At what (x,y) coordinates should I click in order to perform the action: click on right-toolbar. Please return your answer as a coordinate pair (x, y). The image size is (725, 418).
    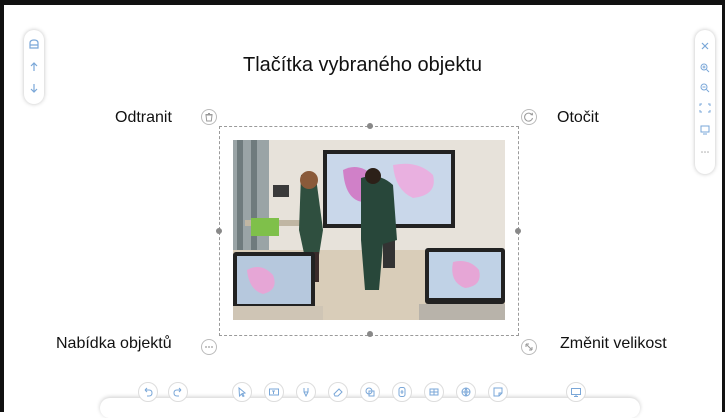
    Looking at the image, I should click on (705, 102).